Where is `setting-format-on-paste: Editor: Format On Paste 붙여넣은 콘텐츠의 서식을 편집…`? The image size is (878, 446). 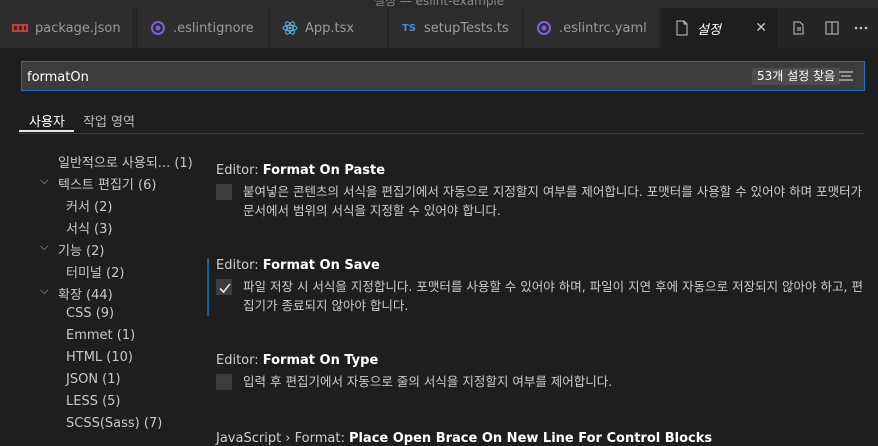 setting-format-on-paste: Editor: Format On Paste 붙여넣은 콘텐츠의 서식을 편집… is located at coordinates (541, 193).